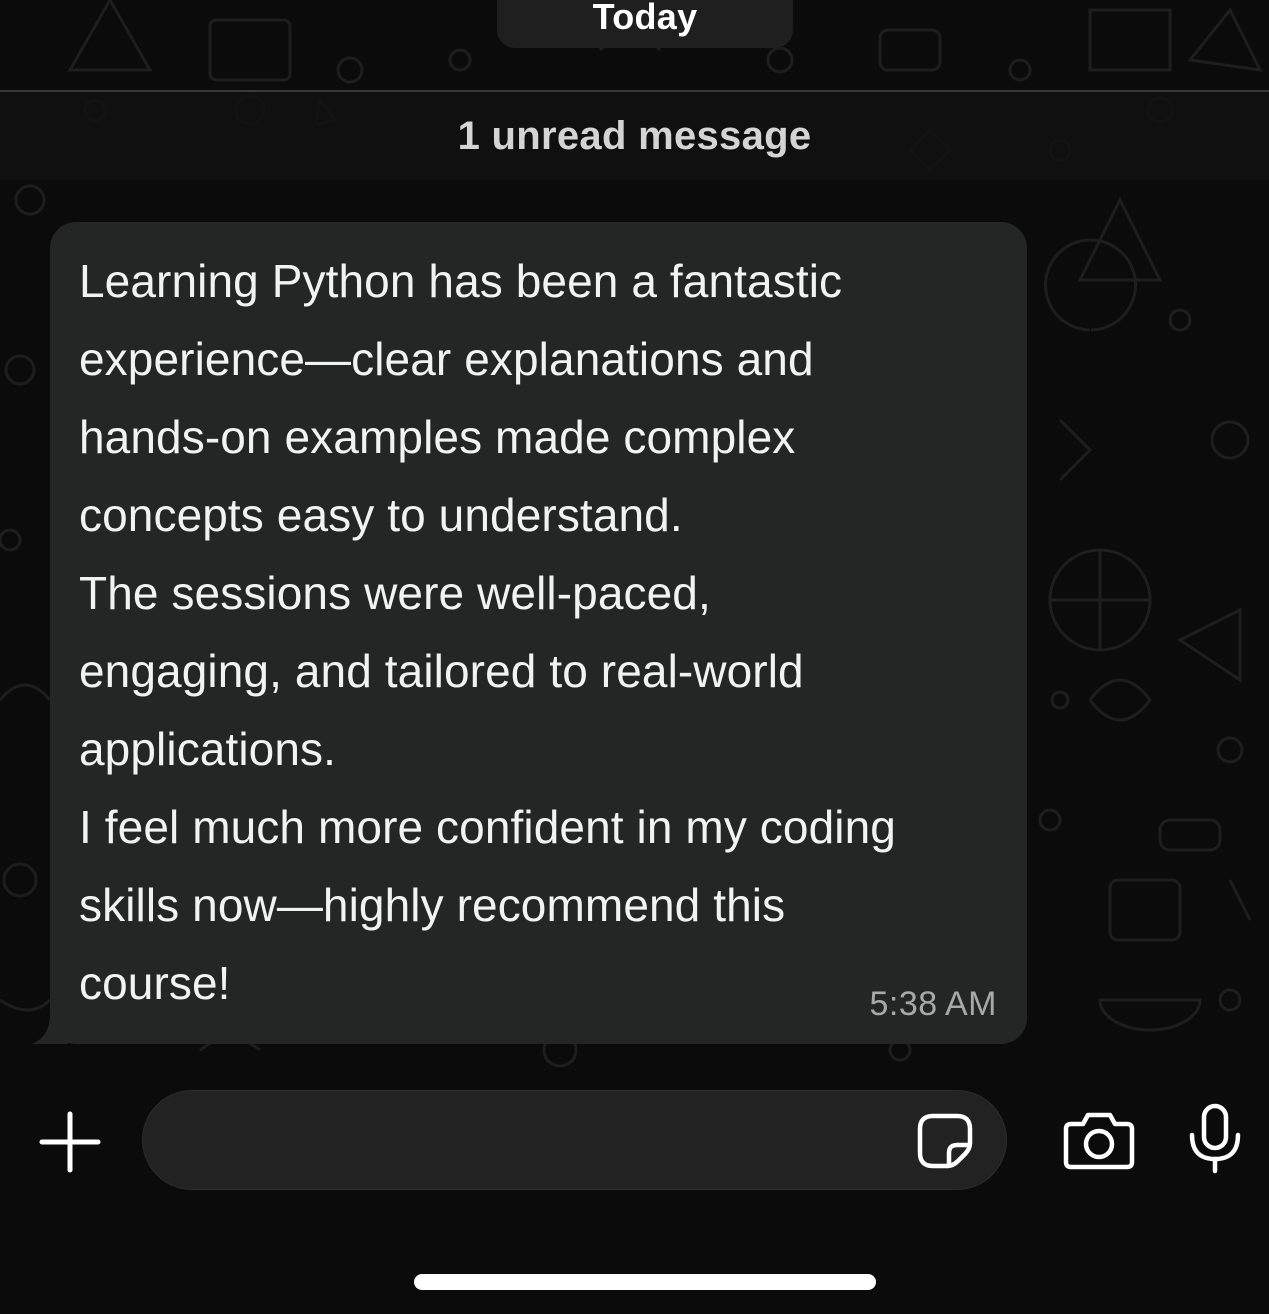 This screenshot has width=1269, height=1314. Describe the element at coordinates (487, 827) in the screenshot. I see `message-line: I feel much more confident in my coding` at that location.